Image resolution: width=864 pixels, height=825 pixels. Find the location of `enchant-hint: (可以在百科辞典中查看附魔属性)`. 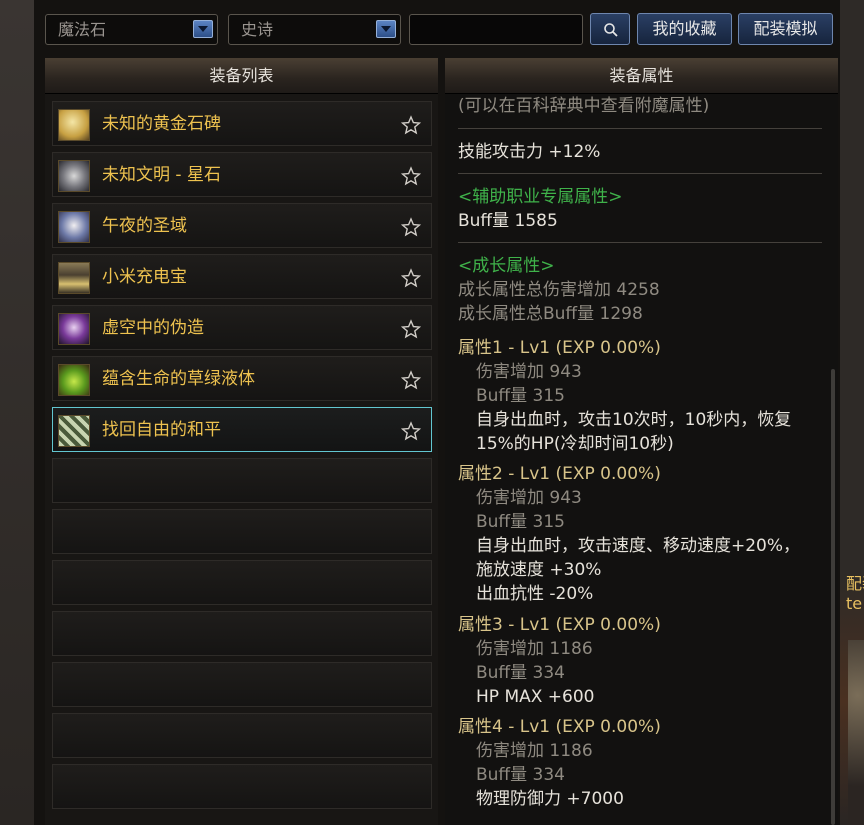

enchant-hint: (可以在百科辞典中查看附魔属性) is located at coordinates (584, 106).